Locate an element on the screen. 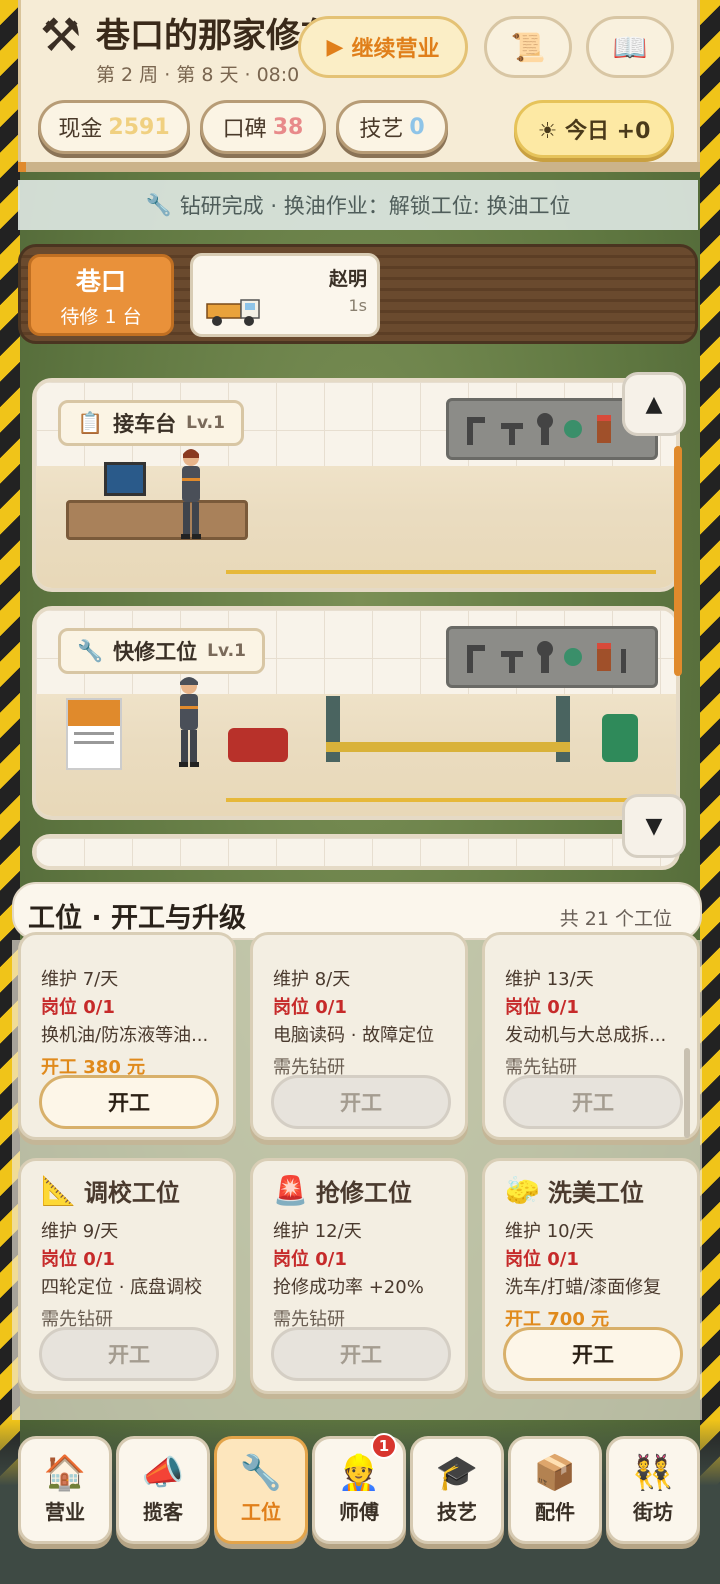 Image resolution: width=720 pixels, height=1584 pixels. station-label: 📋 接车台 Lv.1 is located at coordinates (151, 423).